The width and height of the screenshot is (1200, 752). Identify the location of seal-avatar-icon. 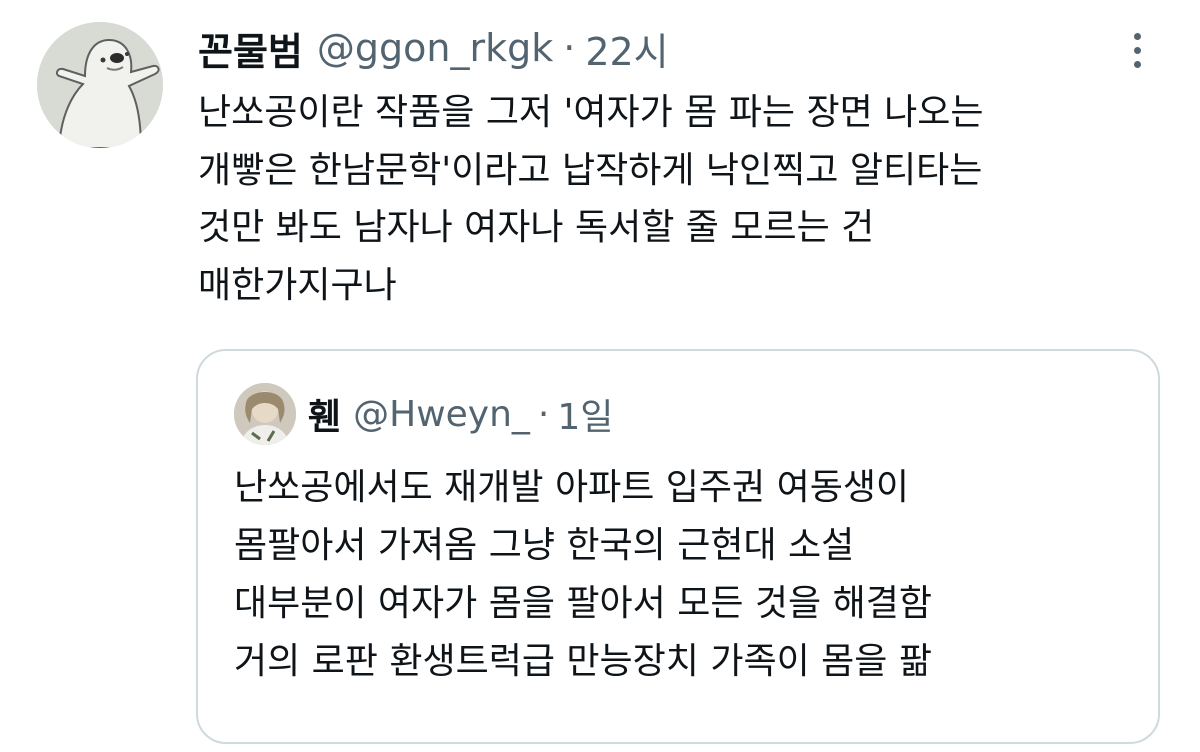
(100, 85).